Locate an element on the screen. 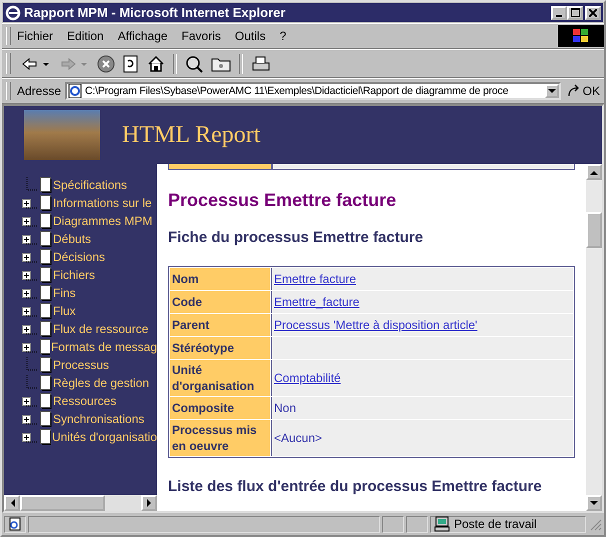 The height and width of the screenshot is (537, 606). go-button: OK is located at coordinates (582, 91).